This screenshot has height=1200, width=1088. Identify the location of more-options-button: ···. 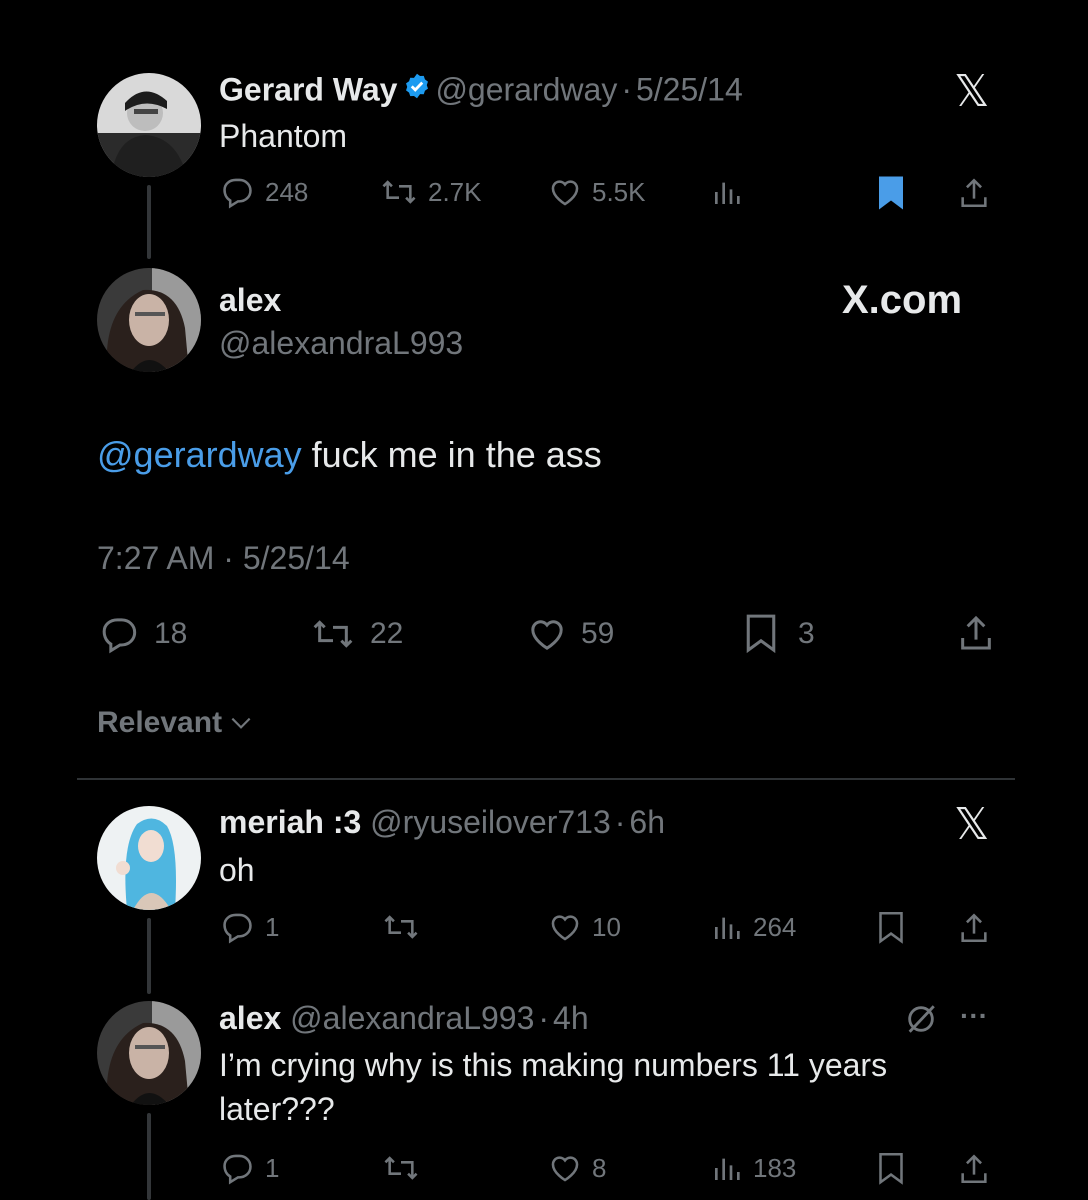
(974, 1016).